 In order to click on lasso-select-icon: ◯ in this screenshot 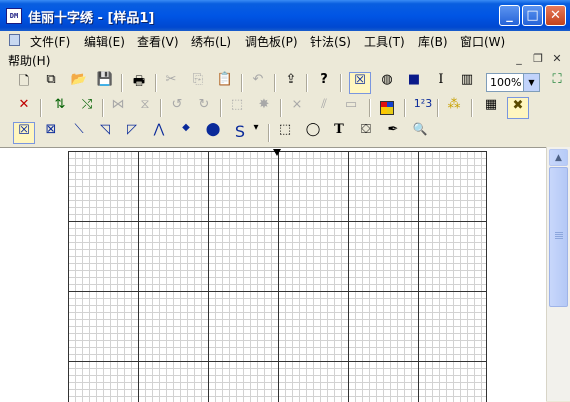, I will do `click(313, 133)`.